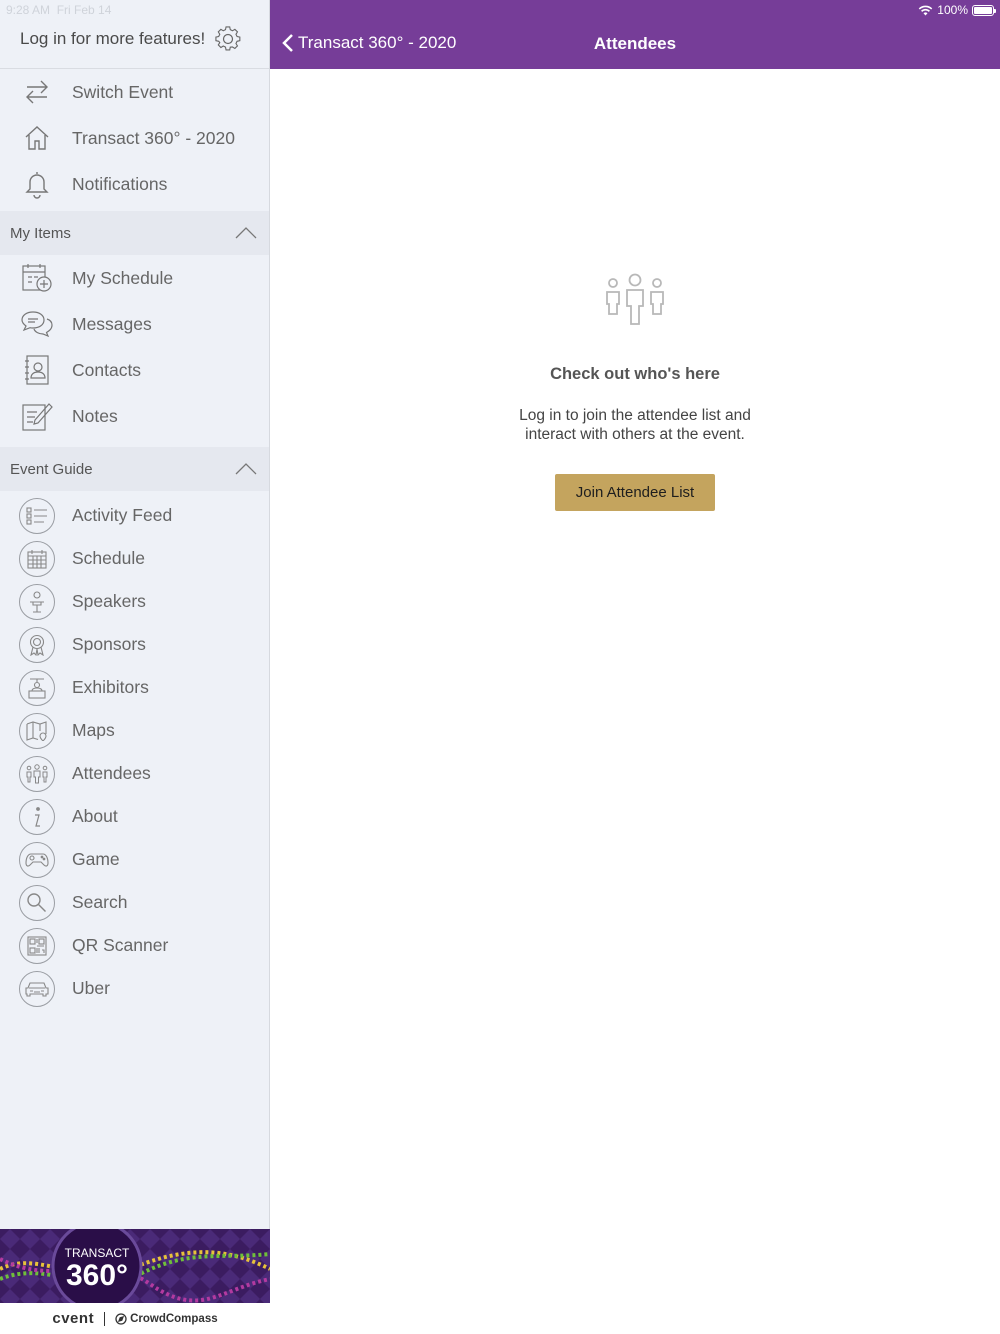 Image resolution: width=1000 pixels, height=1334 pixels. I want to click on contact-book-icon, so click(37, 370).